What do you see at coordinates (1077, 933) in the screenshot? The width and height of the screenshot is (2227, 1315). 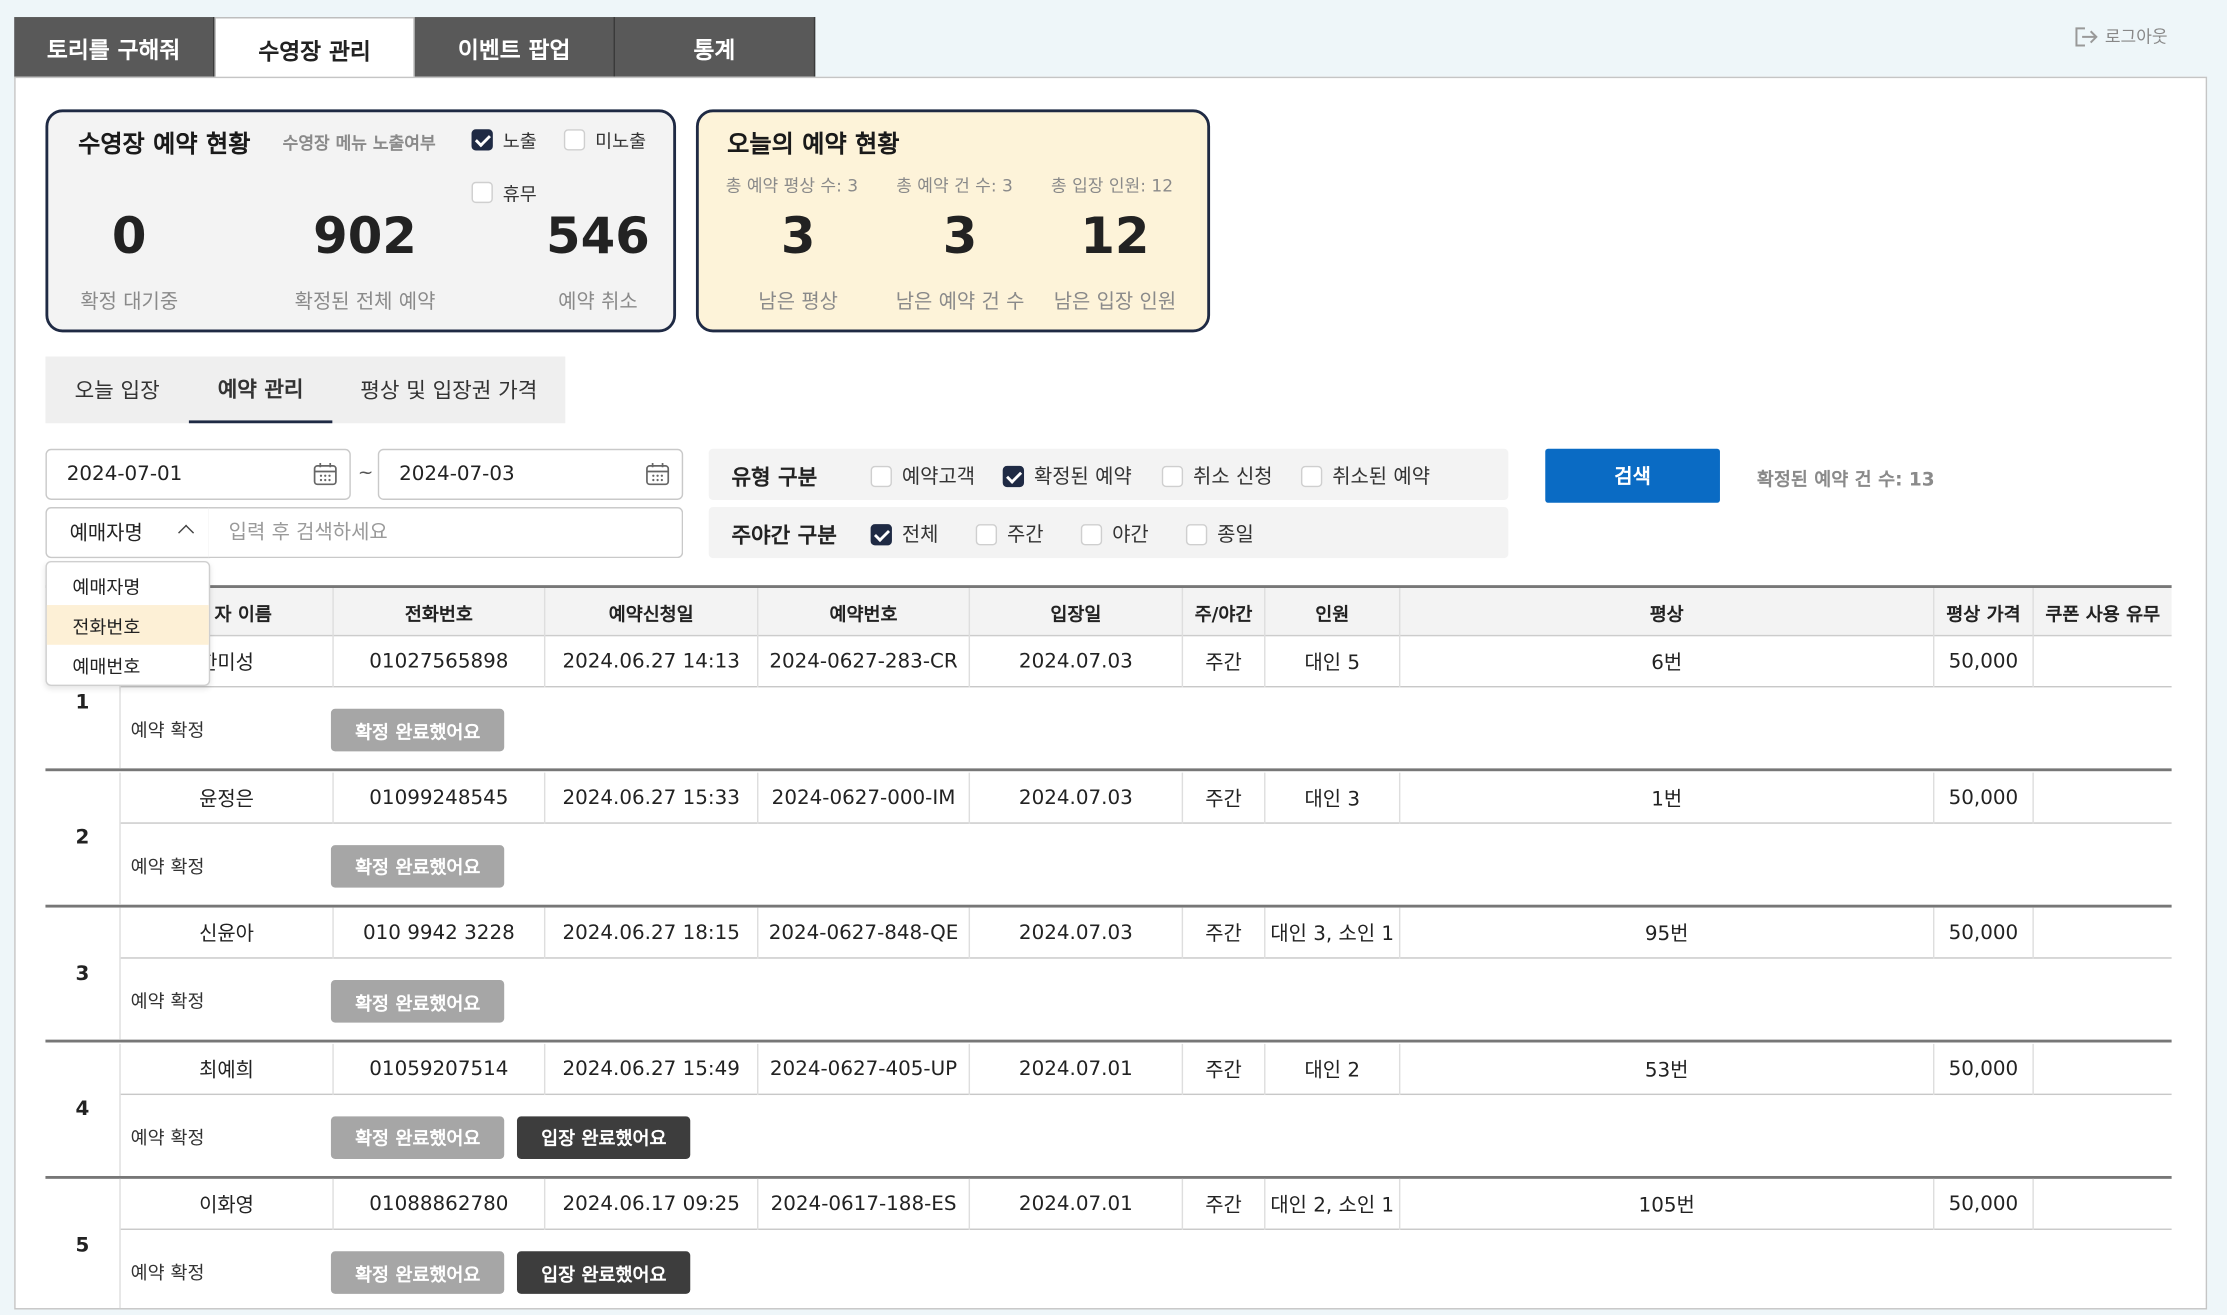 I see `cell-entry-date: 2024.07.03` at bounding box center [1077, 933].